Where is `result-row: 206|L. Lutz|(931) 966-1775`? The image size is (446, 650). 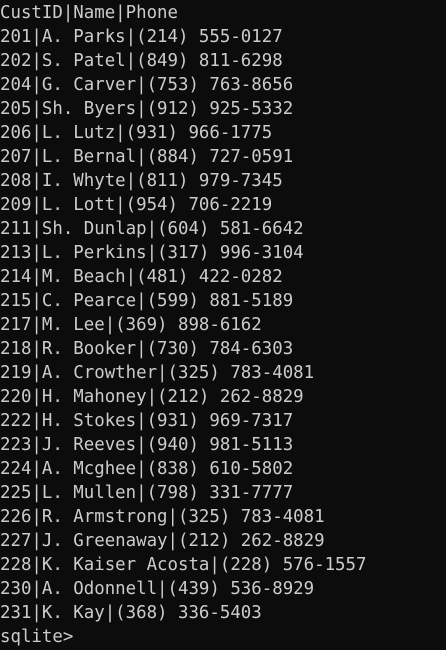
result-row: 206|L. Lutz|(931) 966-1775 is located at coordinates (136, 133).